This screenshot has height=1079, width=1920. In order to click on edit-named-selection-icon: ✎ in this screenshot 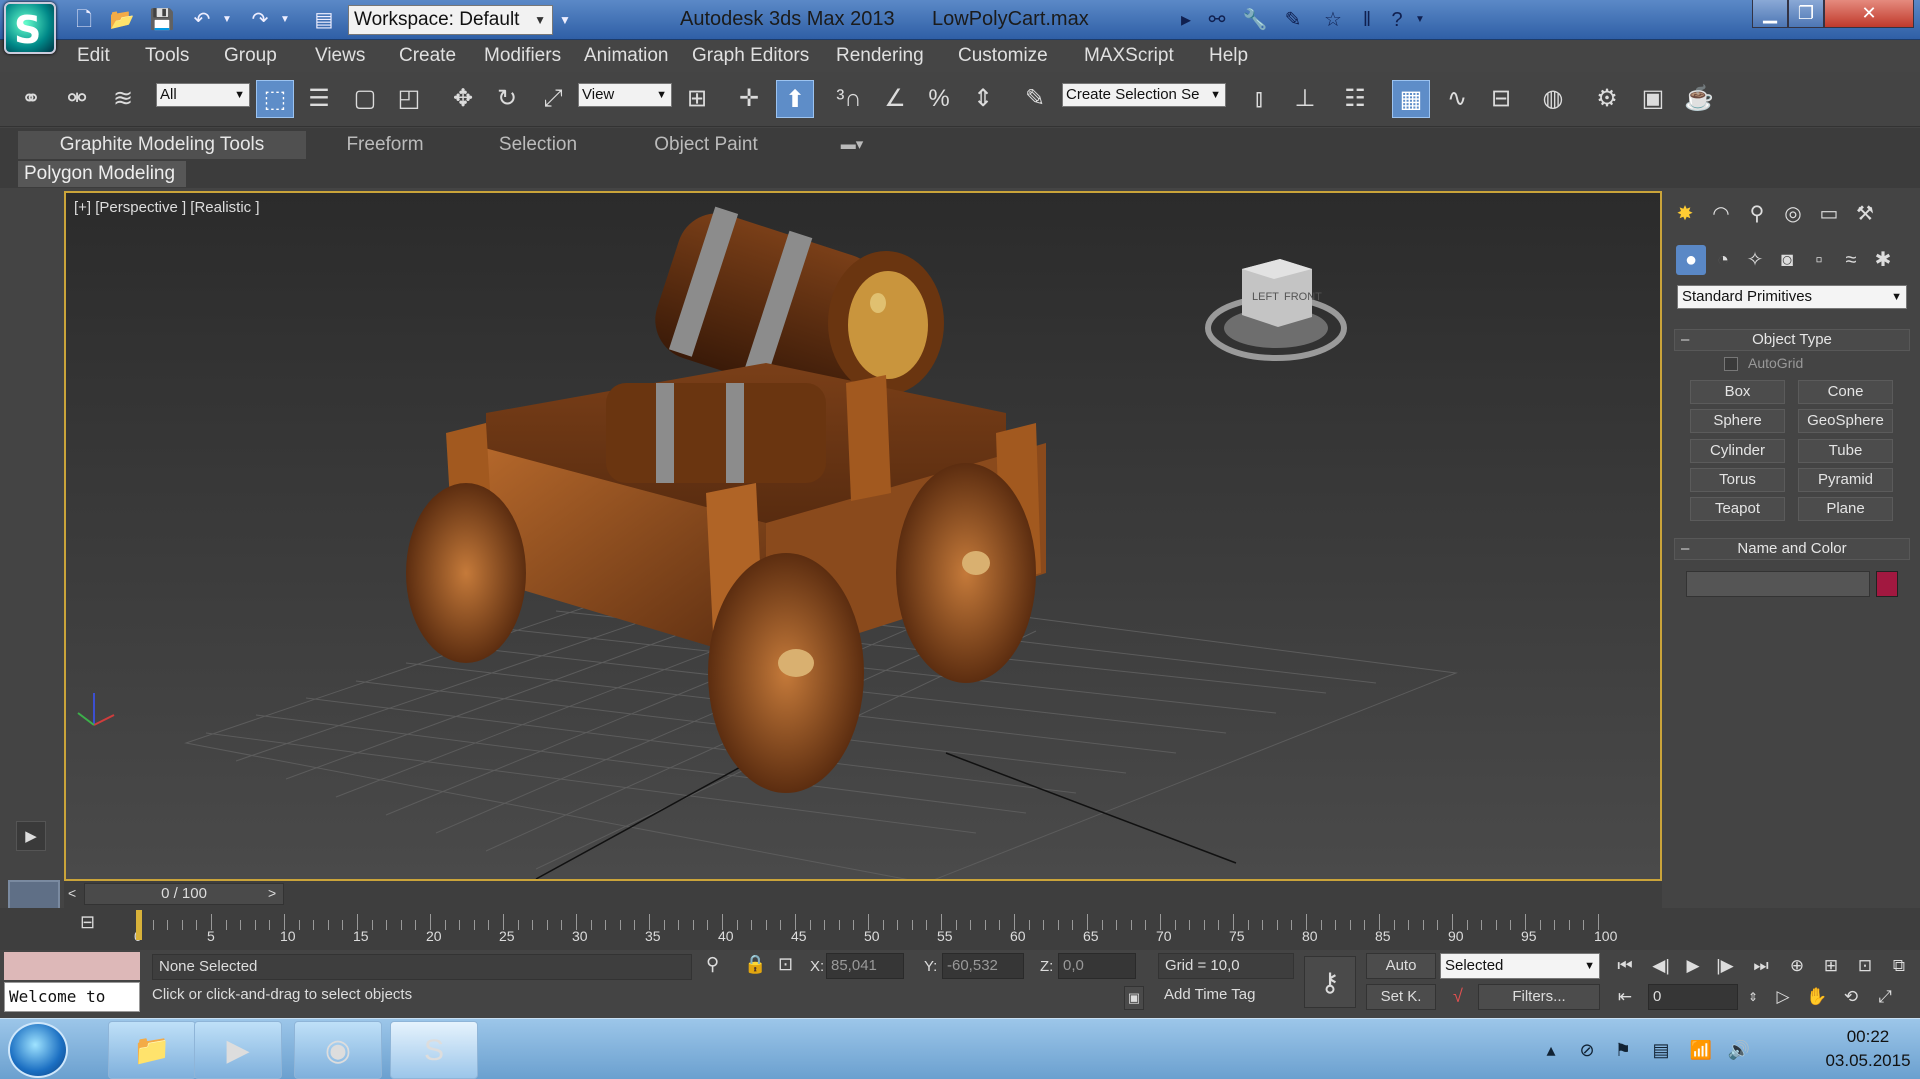, I will do `click(1035, 99)`.